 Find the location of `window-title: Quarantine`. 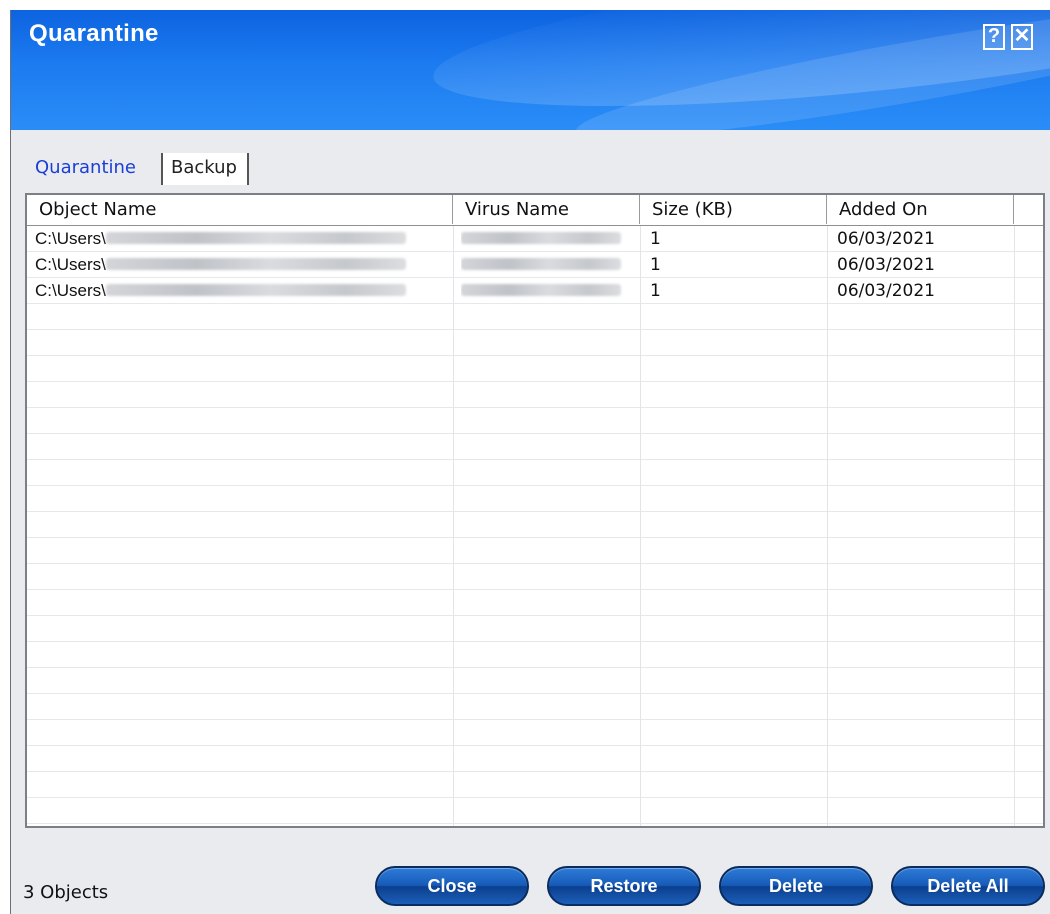

window-title: Quarantine is located at coordinates (94, 33).